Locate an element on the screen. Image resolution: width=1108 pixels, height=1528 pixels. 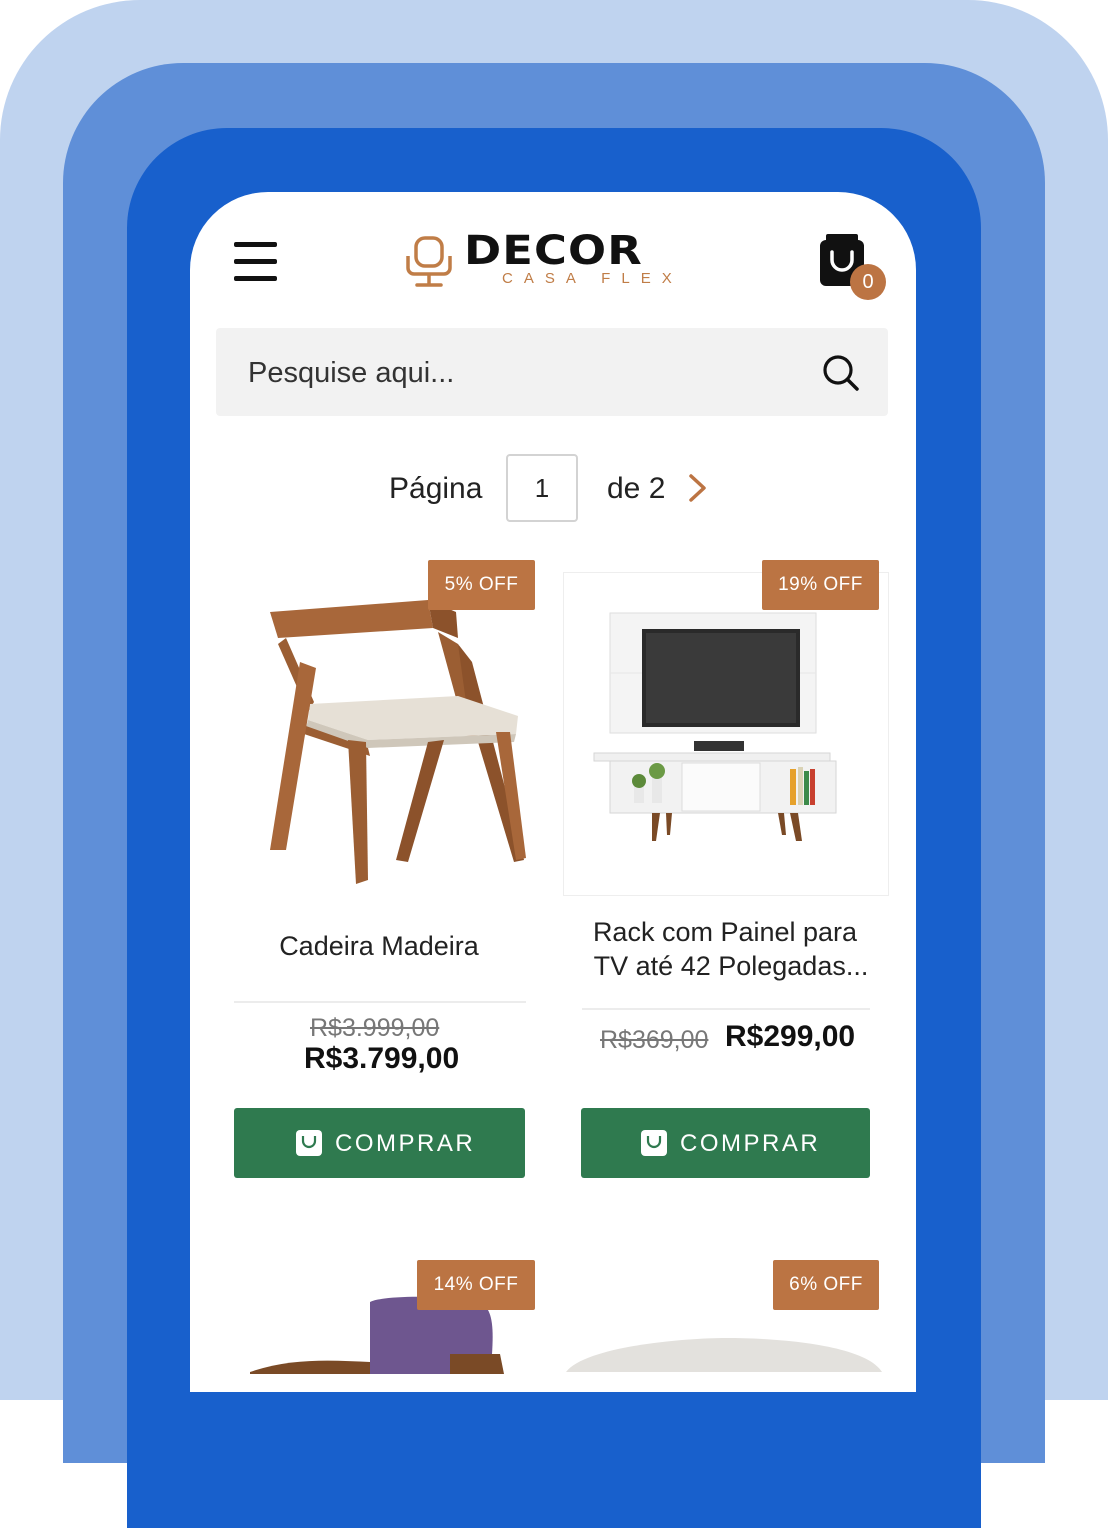
chair-product-image is located at coordinates (398, 742).